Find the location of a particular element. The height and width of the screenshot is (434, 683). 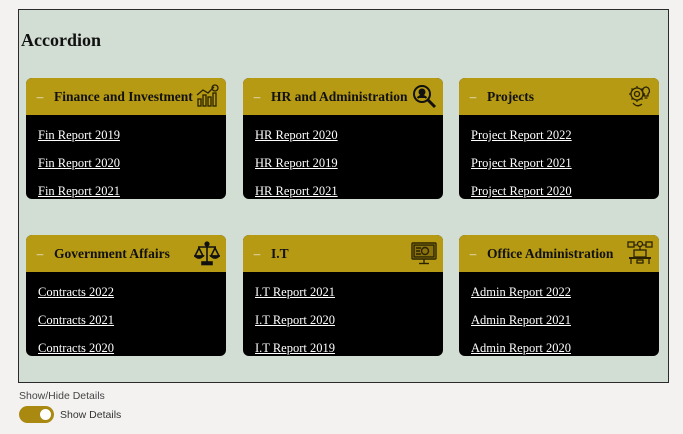

toggle-label: Show Details is located at coordinates (91, 414).